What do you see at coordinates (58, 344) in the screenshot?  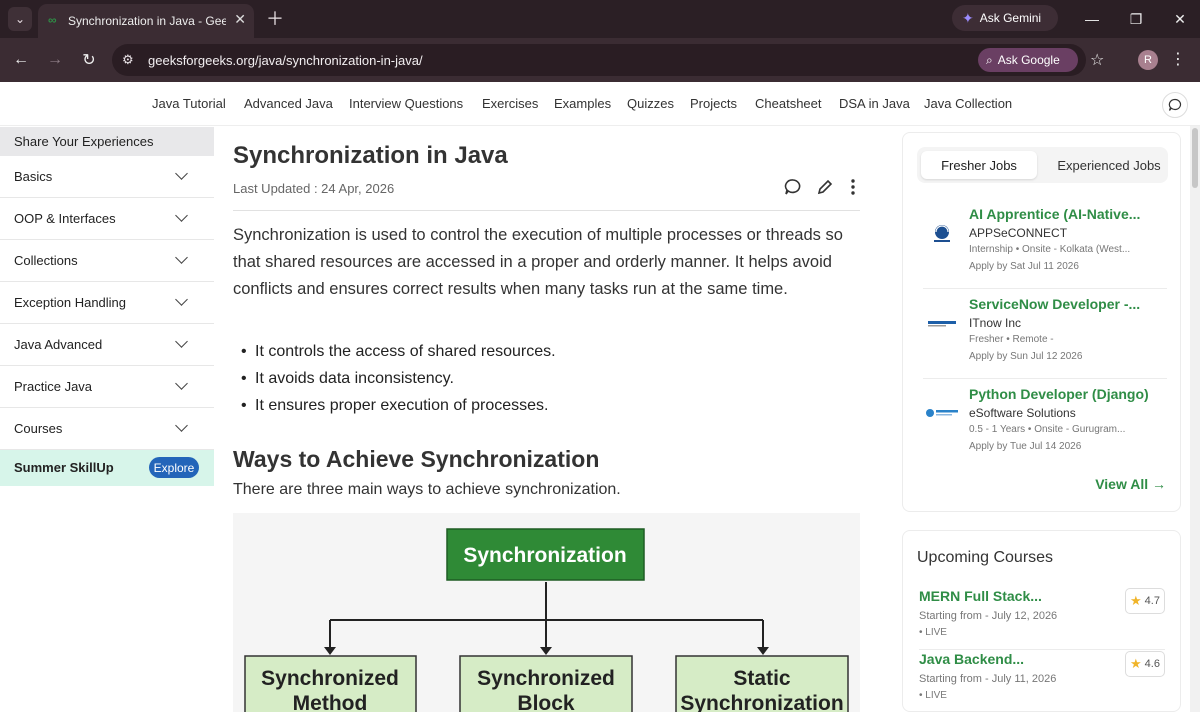 I see `sidebar-item-label: Java Advanced` at bounding box center [58, 344].